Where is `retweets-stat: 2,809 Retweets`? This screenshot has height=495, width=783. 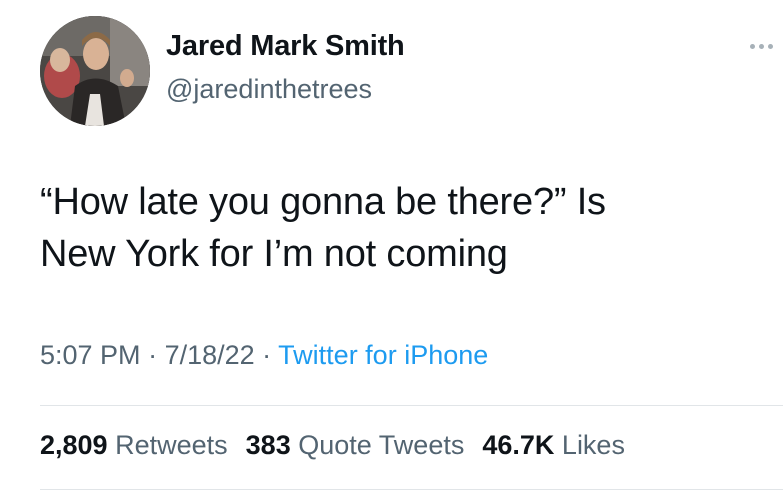 retweets-stat: 2,809 Retweets is located at coordinates (134, 445).